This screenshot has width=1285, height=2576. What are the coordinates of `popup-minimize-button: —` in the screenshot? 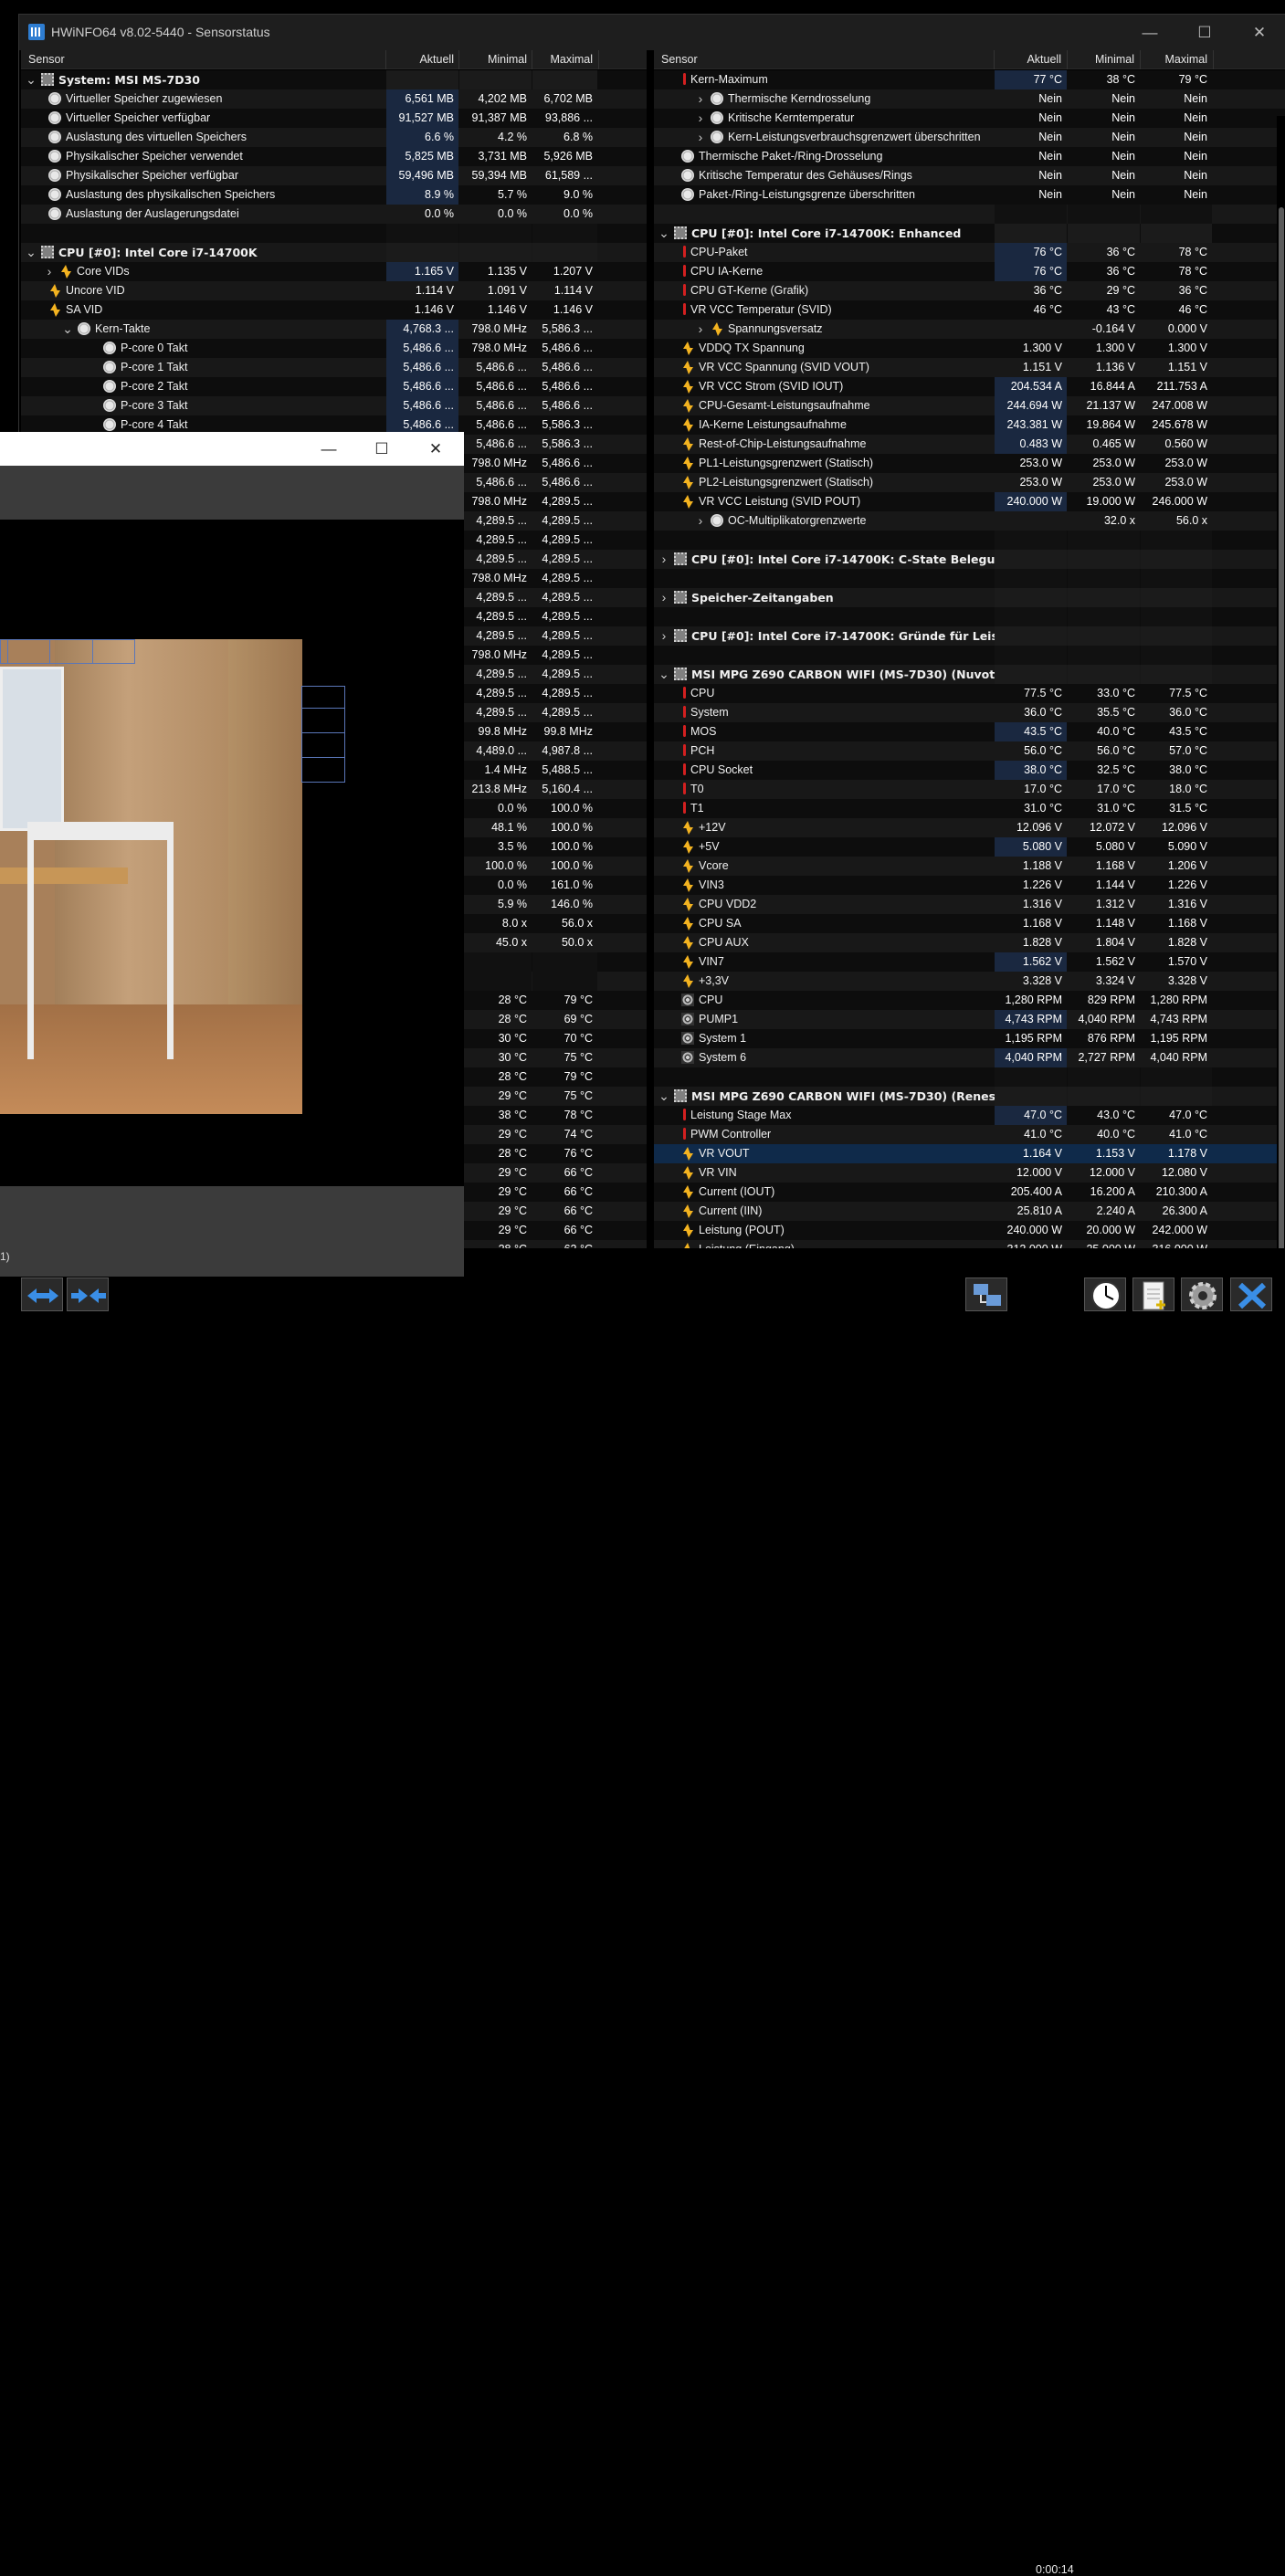 It's located at (329, 449).